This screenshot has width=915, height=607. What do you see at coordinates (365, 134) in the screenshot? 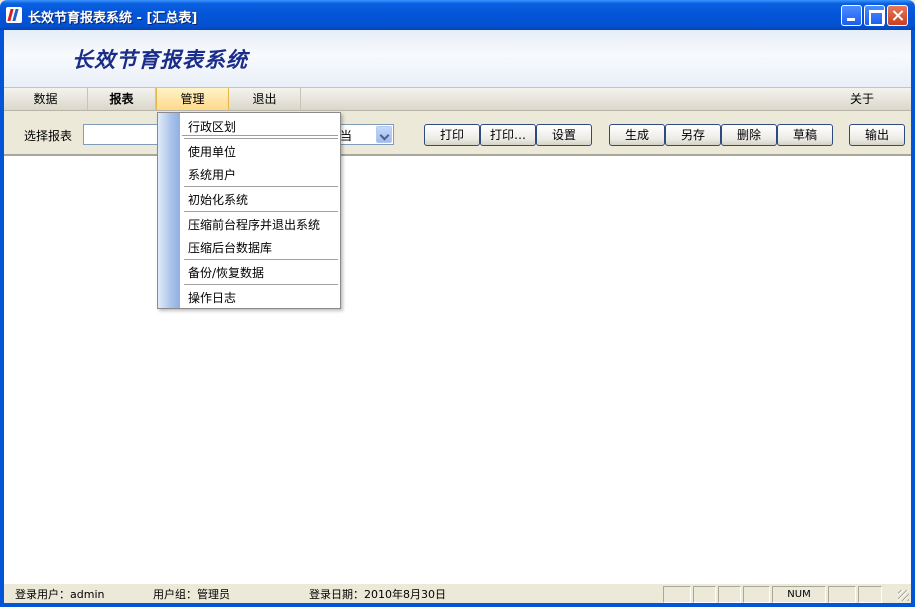
I see `period-select: 当` at bounding box center [365, 134].